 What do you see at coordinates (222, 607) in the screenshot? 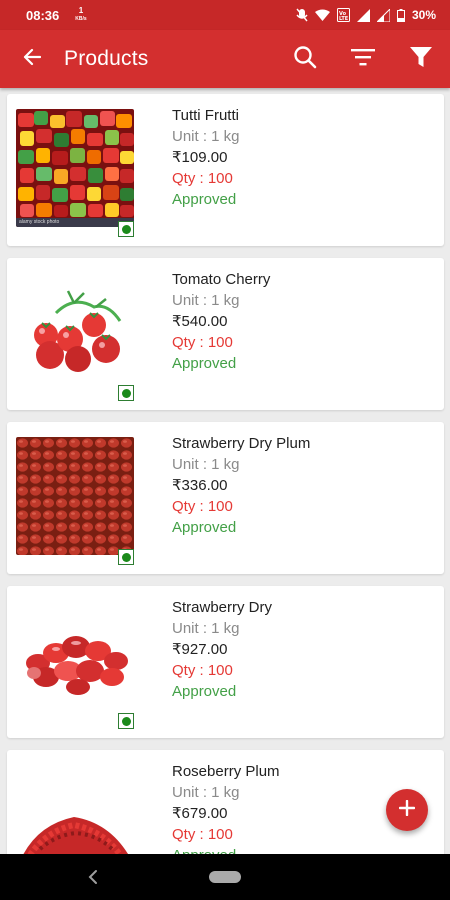
I see `product-name: Strawberry Dry` at bounding box center [222, 607].